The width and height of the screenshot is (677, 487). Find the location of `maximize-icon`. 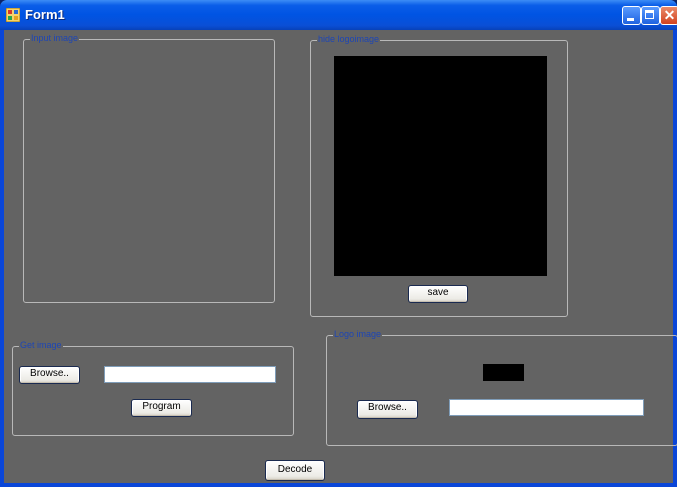

maximize-icon is located at coordinates (649, 14).